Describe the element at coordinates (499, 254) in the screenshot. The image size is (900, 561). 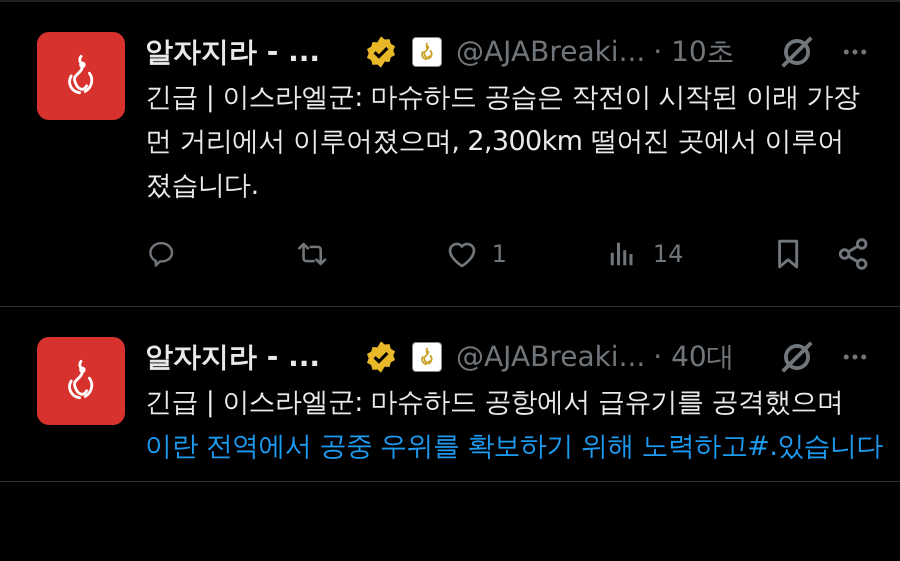
I see `like-count: 1` at that location.